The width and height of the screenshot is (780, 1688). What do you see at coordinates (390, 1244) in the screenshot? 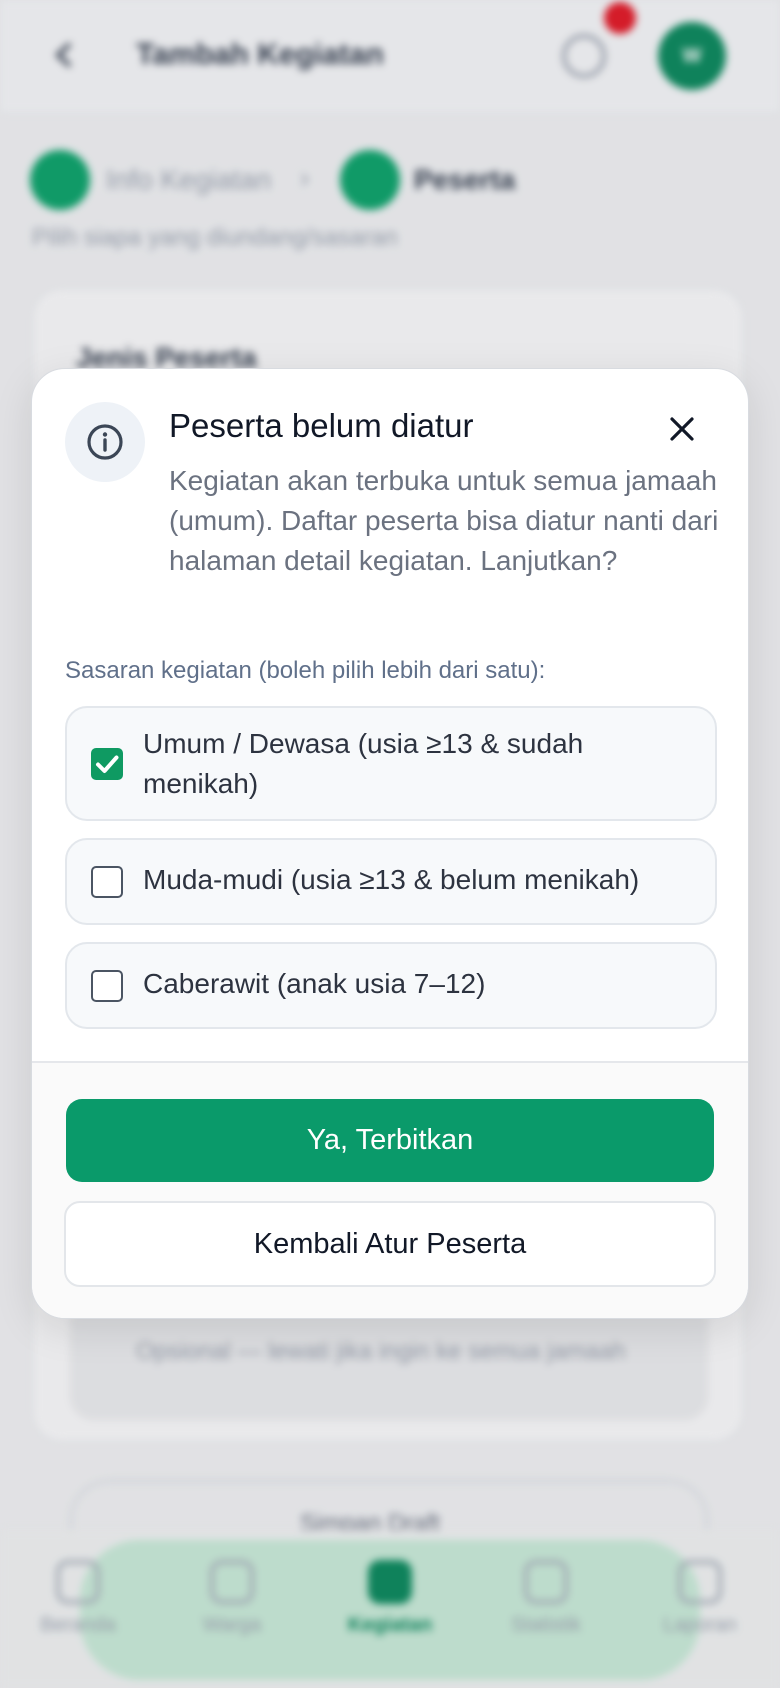
I see `back-to-participants-button: Kembali Atur Peserta` at bounding box center [390, 1244].